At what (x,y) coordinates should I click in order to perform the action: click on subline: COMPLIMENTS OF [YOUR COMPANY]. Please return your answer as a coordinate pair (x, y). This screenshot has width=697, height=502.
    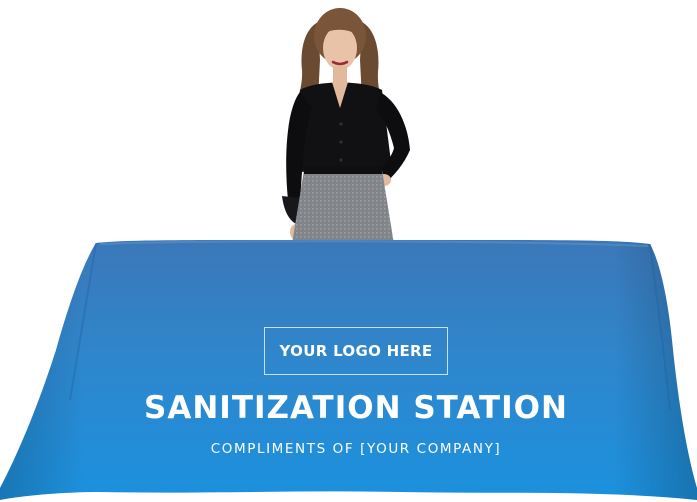
    Looking at the image, I should click on (356, 449).